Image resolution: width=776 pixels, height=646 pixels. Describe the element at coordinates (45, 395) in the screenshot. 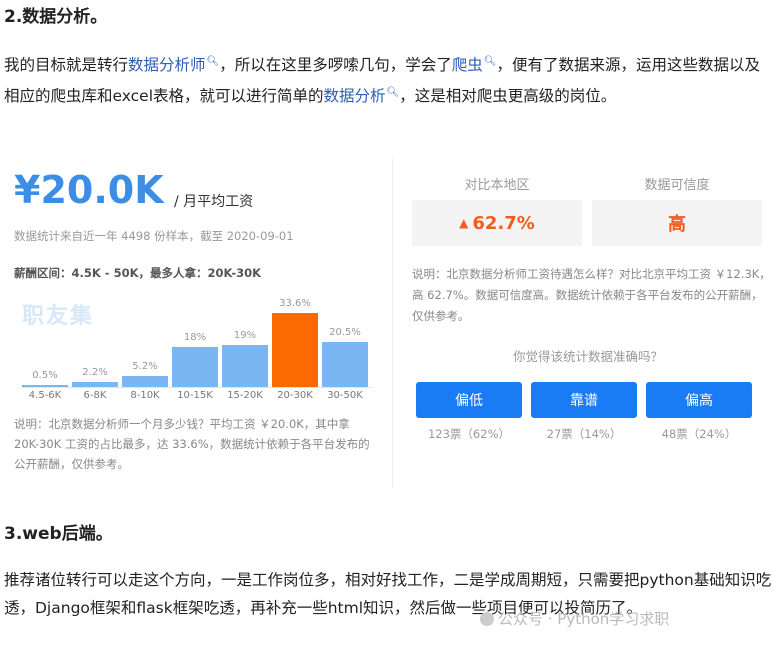

I see `bar-category-label: 4.5-6K` at that location.